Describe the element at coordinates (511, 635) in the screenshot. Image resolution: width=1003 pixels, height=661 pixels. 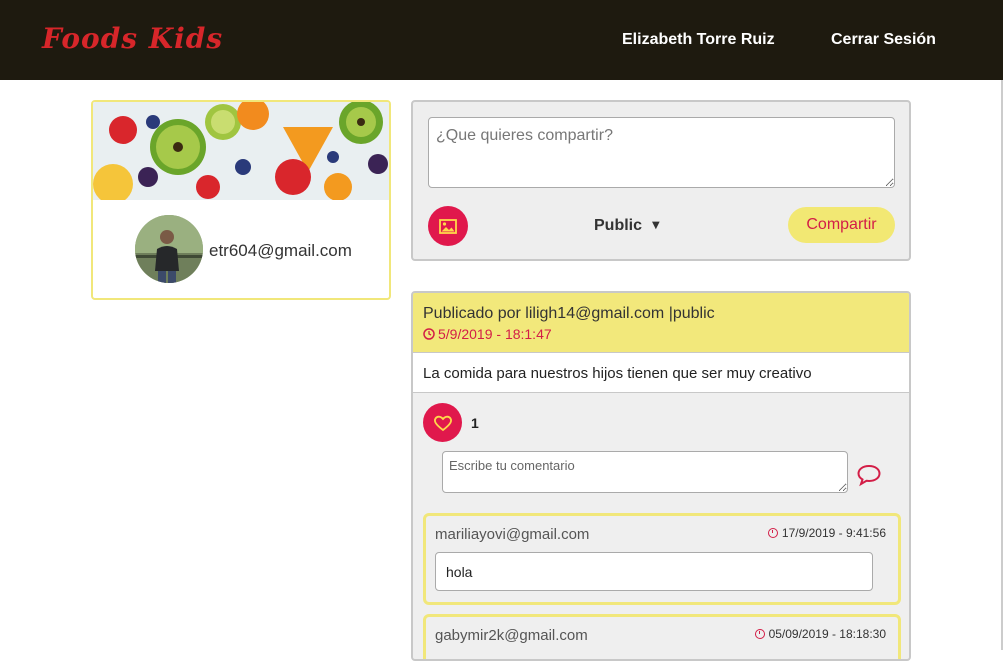
I see `comment-author: gabymir2k@gmail.com` at that location.